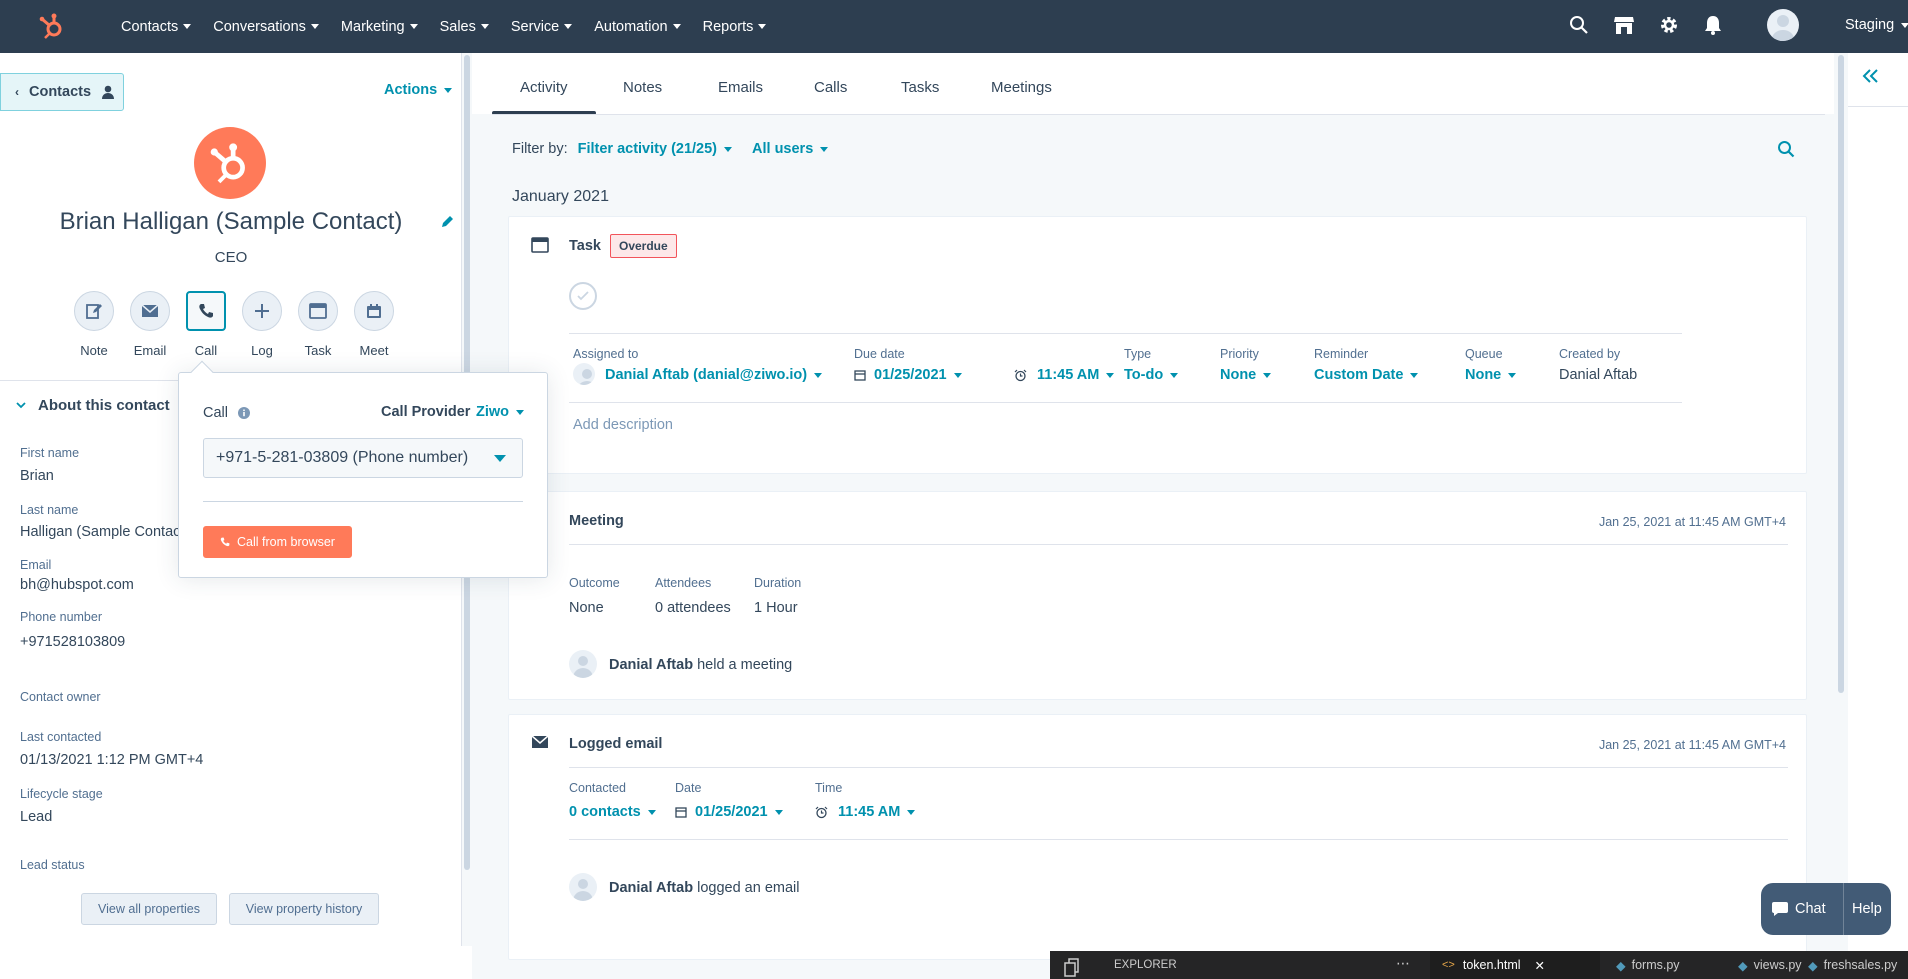 This screenshot has width=1908, height=979. What do you see at coordinates (1783, 25) in the screenshot?
I see `account-avatar` at bounding box center [1783, 25].